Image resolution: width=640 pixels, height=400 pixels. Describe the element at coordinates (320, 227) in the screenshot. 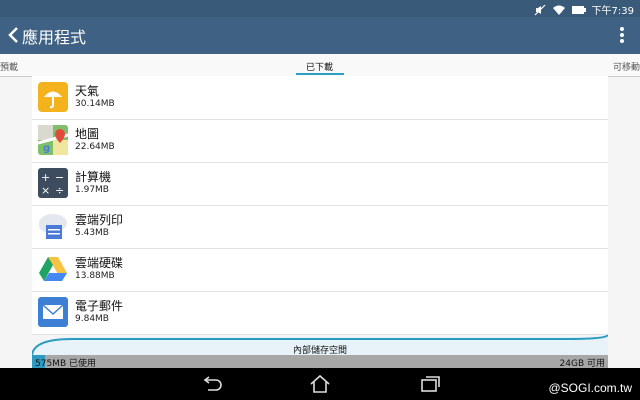

I see `list-item-cloud-print: 雲端列印 5.43MB` at that location.